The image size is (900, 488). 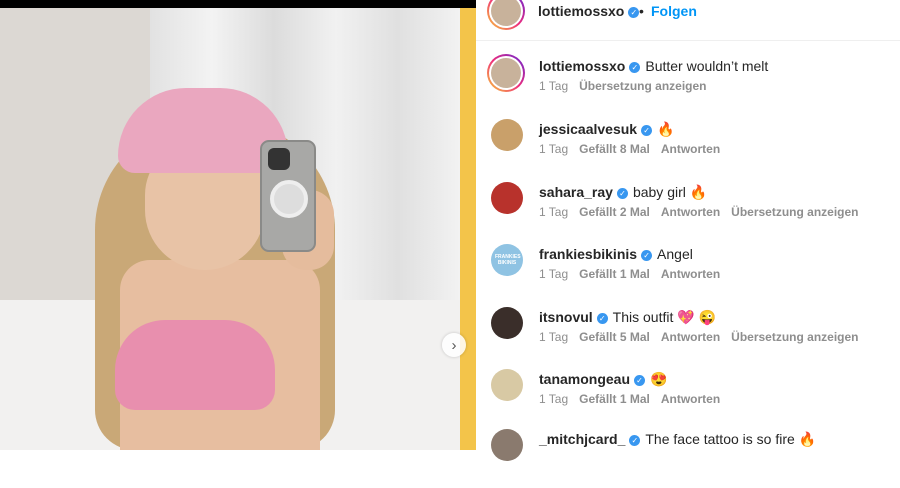 I want to click on comment-line: lottiemossxo ✓ Butter wouldn’t melt, so click(x=653, y=66).